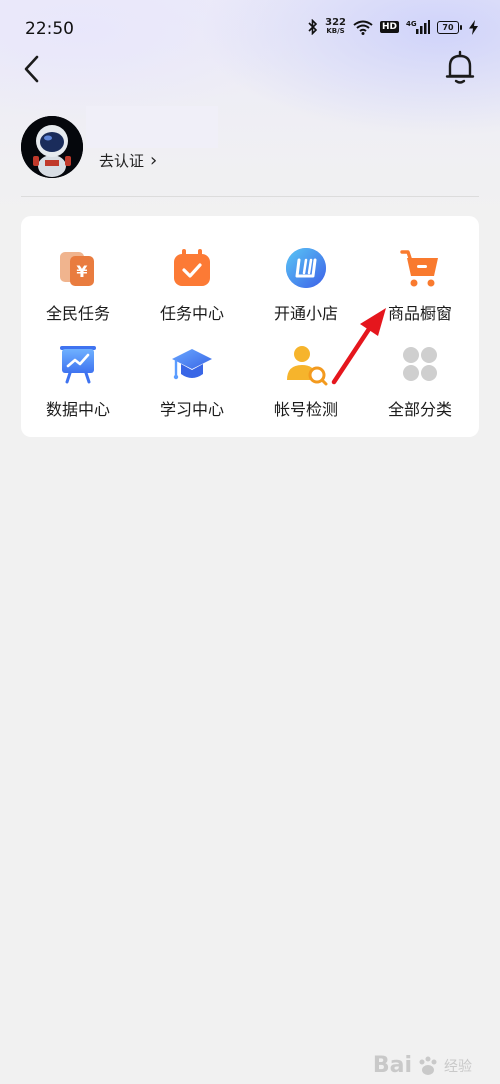  What do you see at coordinates (305, 409) in the screenshot?
I see `menu-label: 帐号检测` at bounding box center [305, 409].